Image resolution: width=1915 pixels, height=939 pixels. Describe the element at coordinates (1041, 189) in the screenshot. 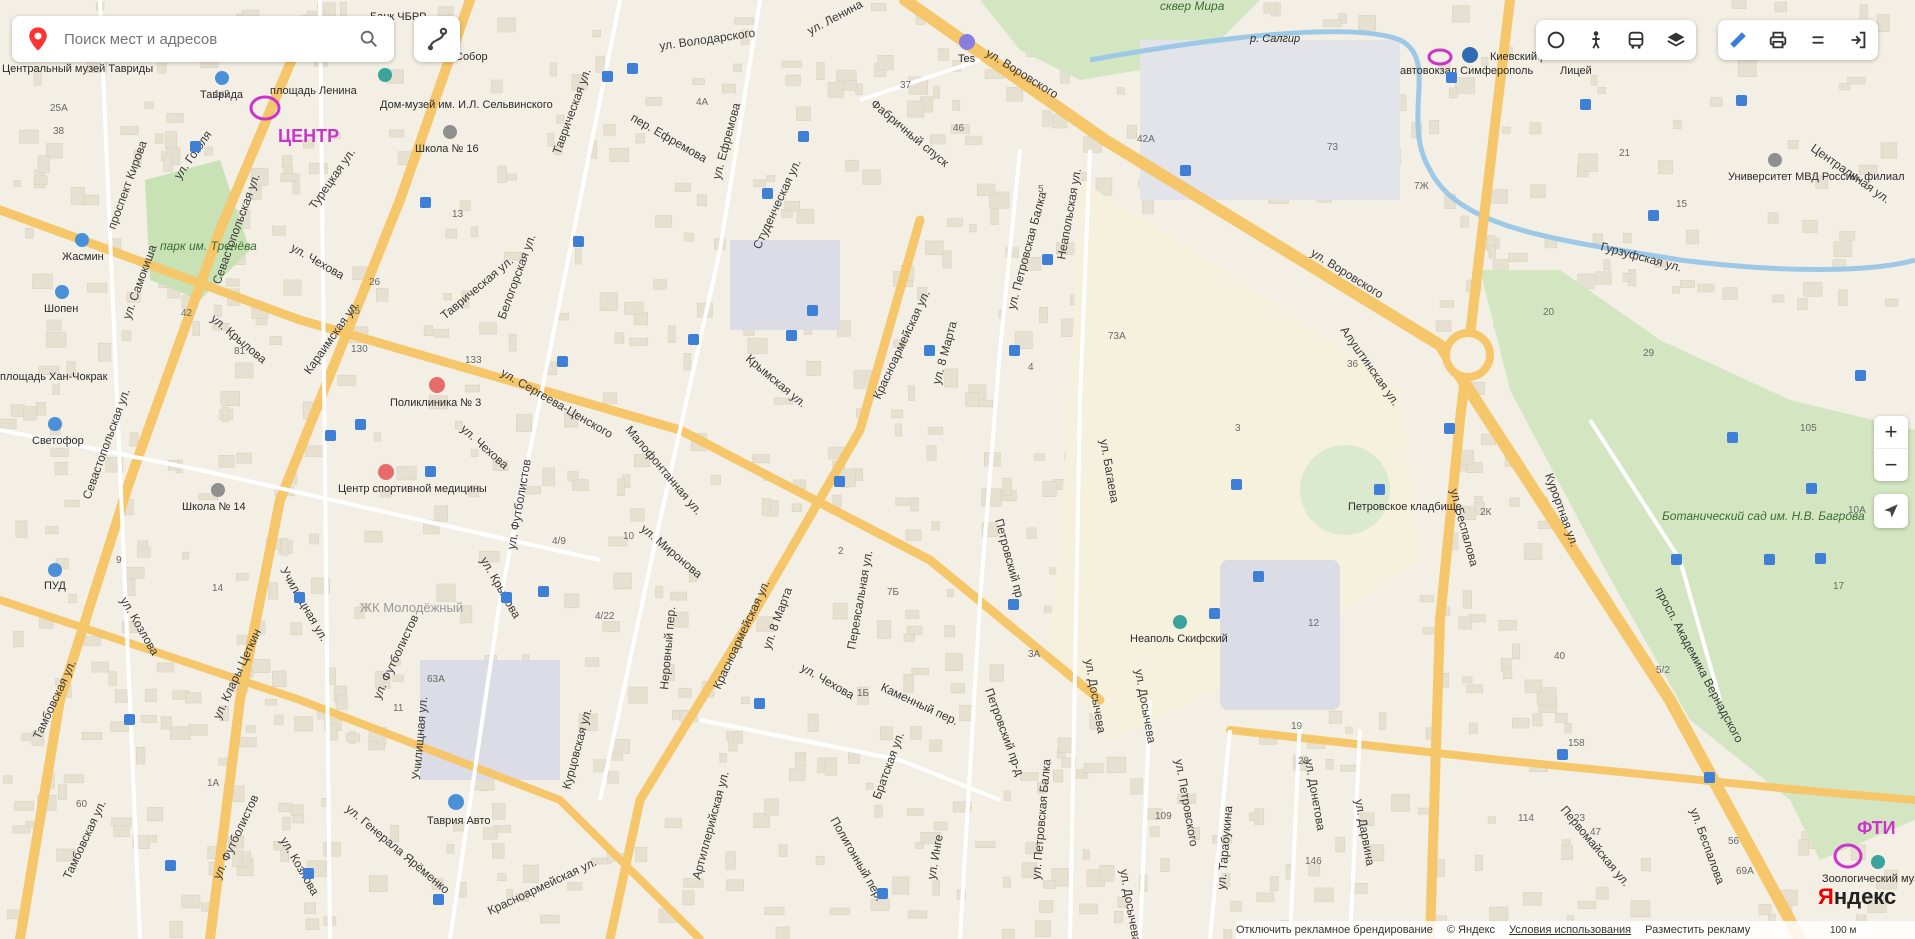

I see `house-number: 5` at that location.